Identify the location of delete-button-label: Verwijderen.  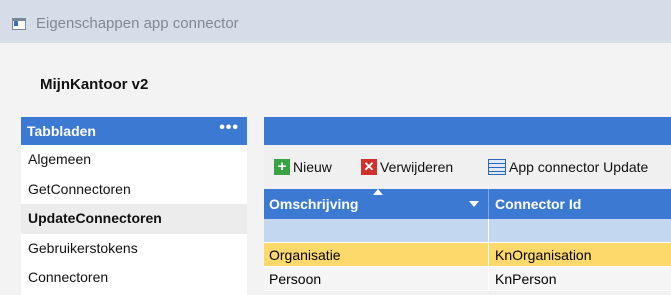
(417, 167).